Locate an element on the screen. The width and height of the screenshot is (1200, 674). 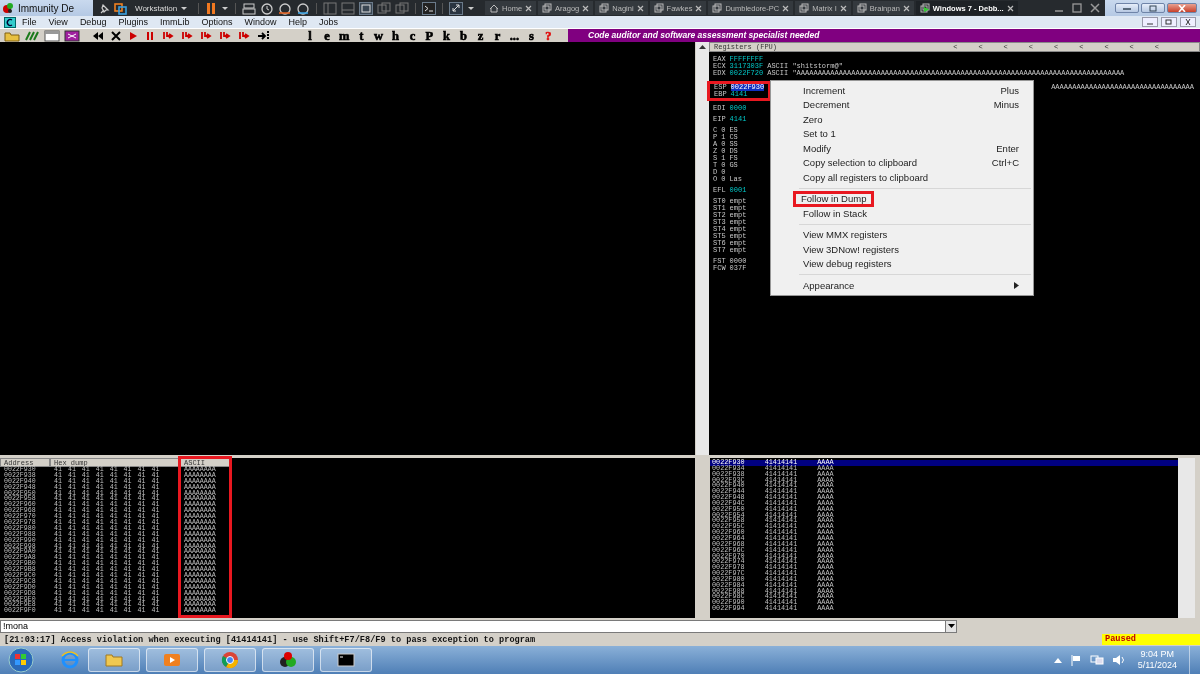
toolbar-button: k is located at coordinates (446, 35).